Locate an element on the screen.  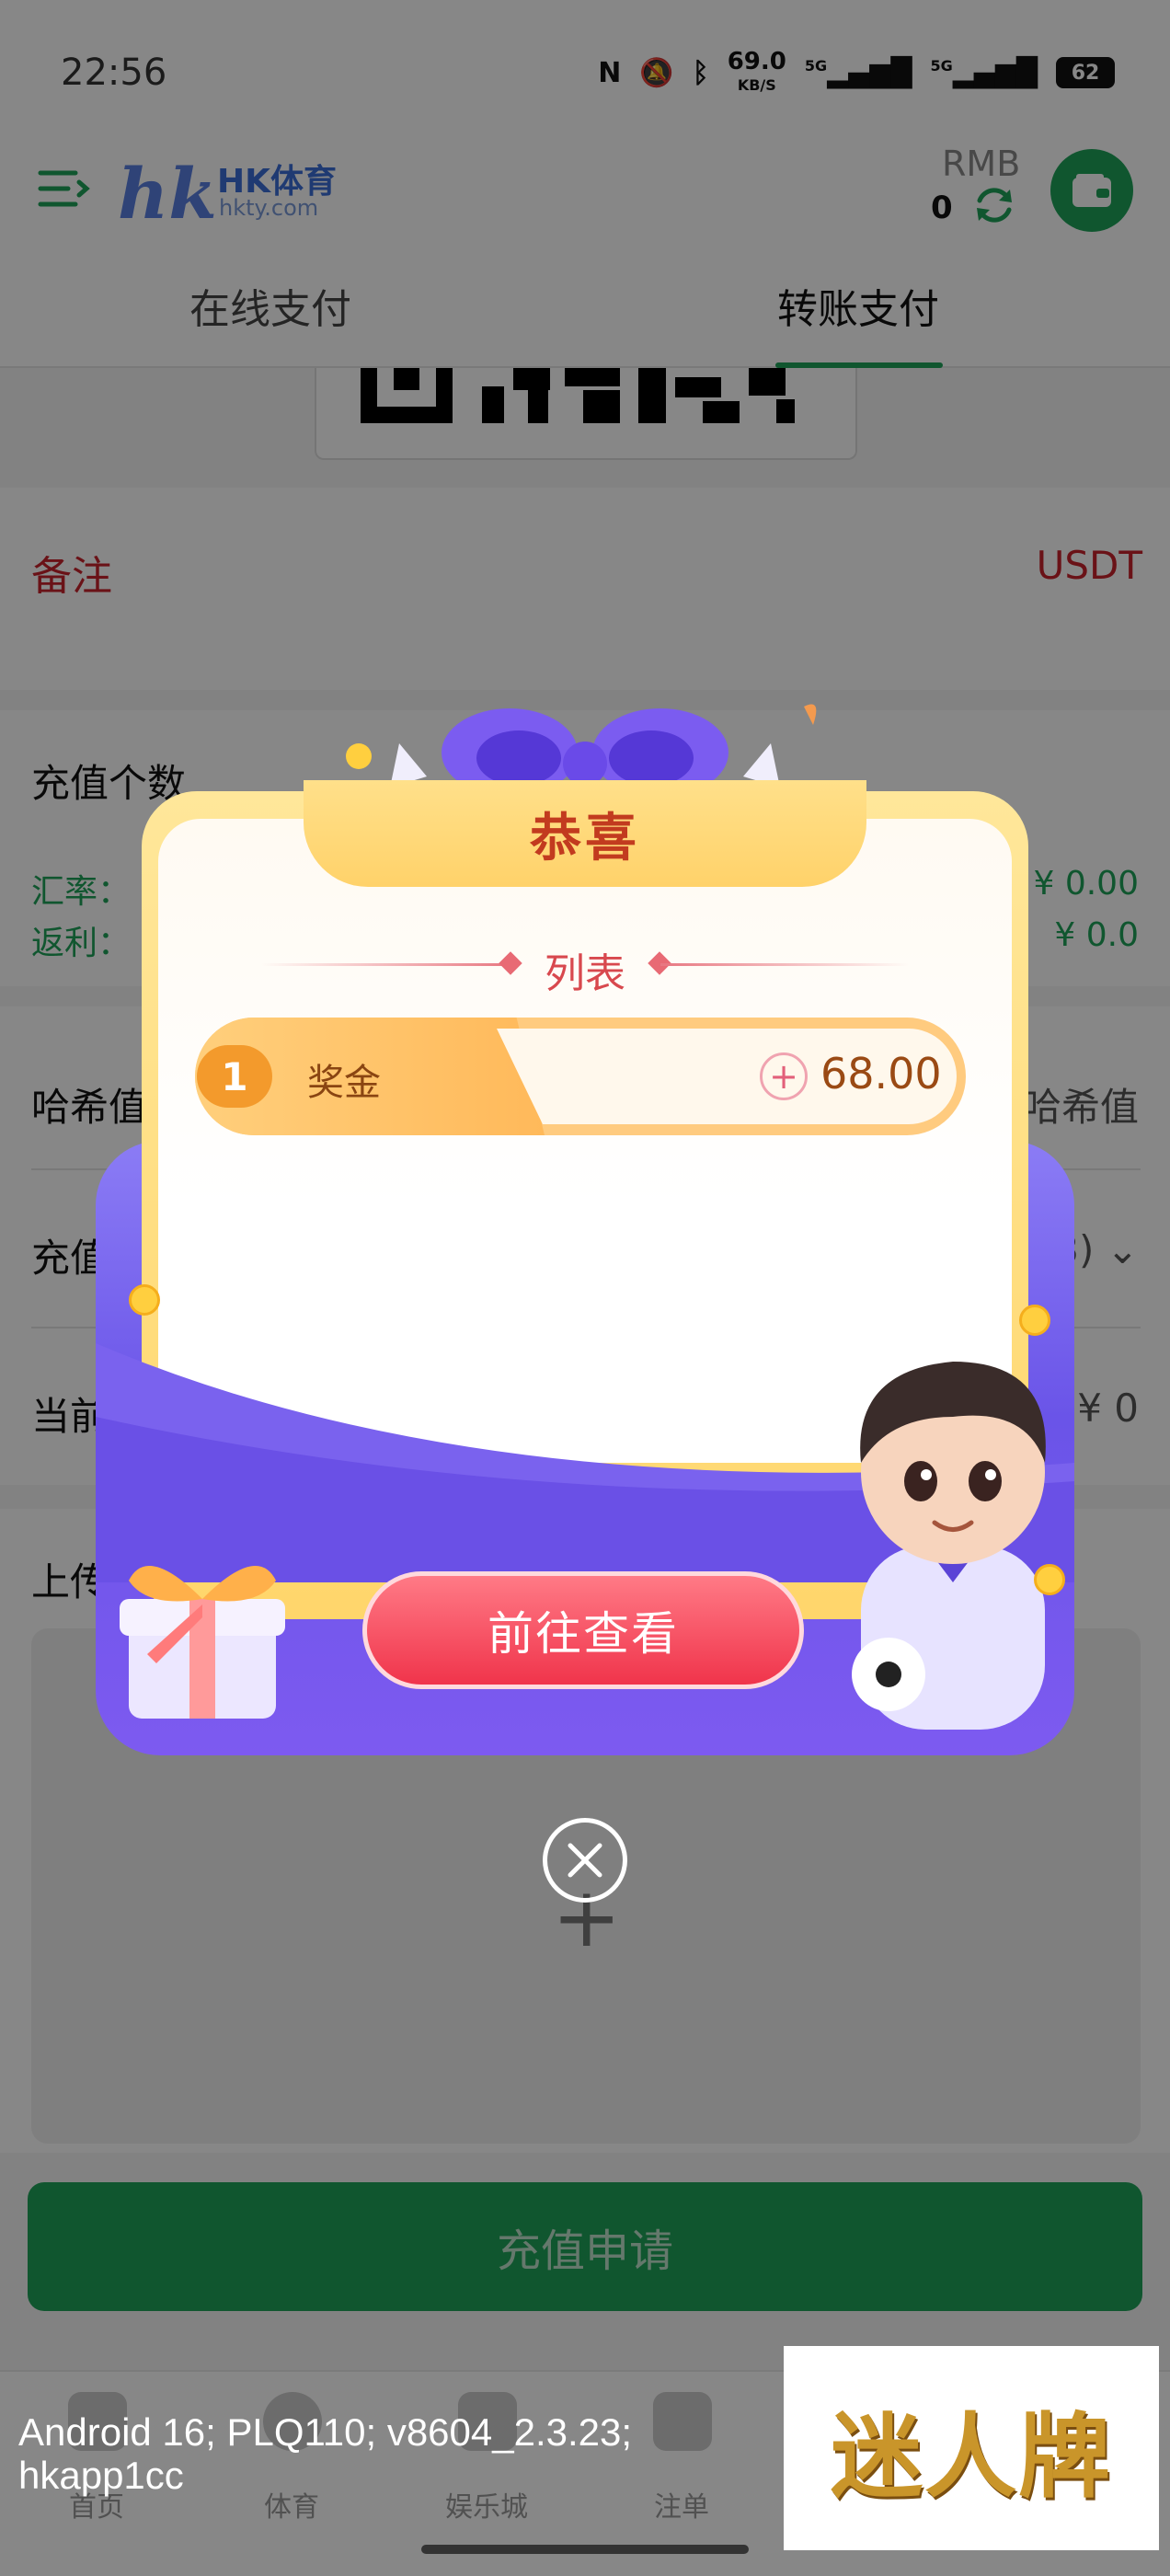
plus-icon: + is located at coordinates (784, 1076).